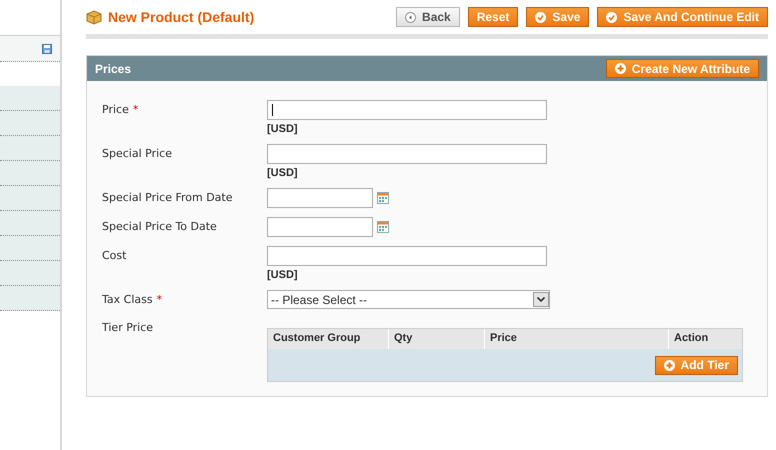 Image resolution: width=776 pixels, height=450 pixels. Describe the element at coordinates (137, 153) in the screenshot. I see `field-label: Special Price` at that location.